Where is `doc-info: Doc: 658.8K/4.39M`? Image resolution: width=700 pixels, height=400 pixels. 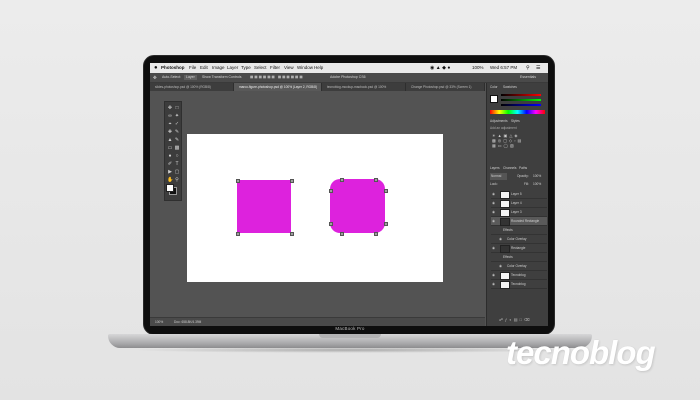
doc-info: Doc: 658.8K/4.39M is located at coordinates (187, 322).